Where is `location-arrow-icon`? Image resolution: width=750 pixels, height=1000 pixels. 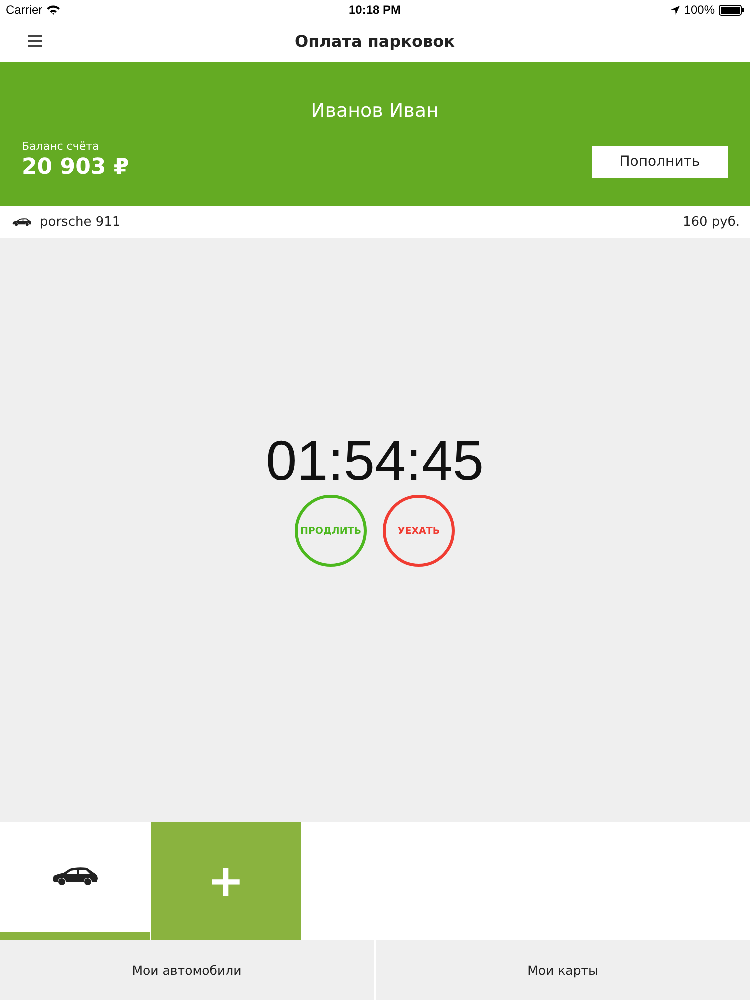
location-arrow-icon is located at coordinates (675, 10).